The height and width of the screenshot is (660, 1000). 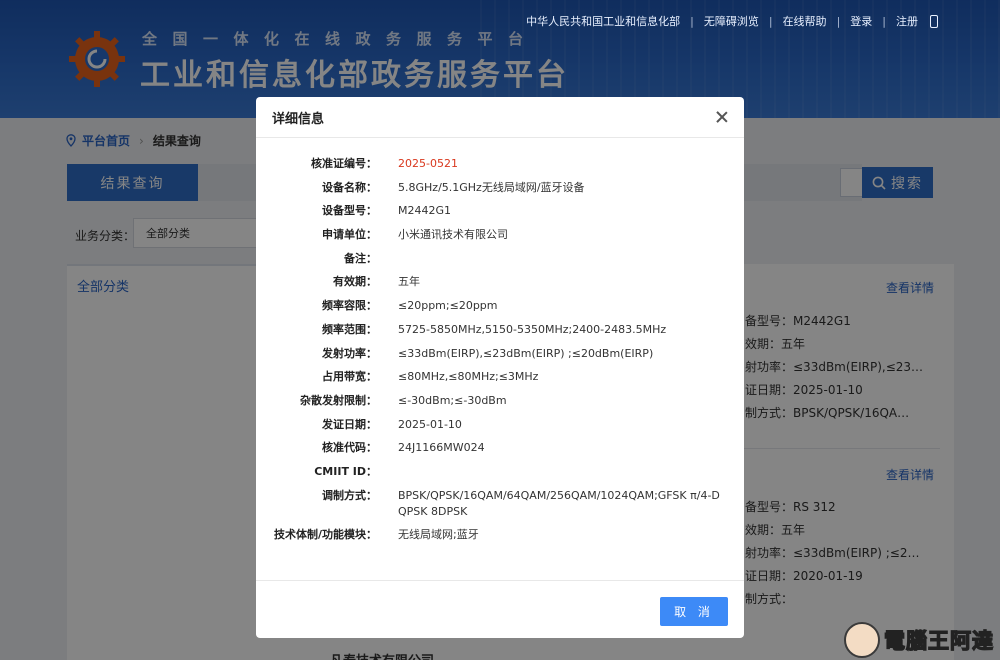 I want to click on detail-label: 核准代码：, so click(x=349, y=448).